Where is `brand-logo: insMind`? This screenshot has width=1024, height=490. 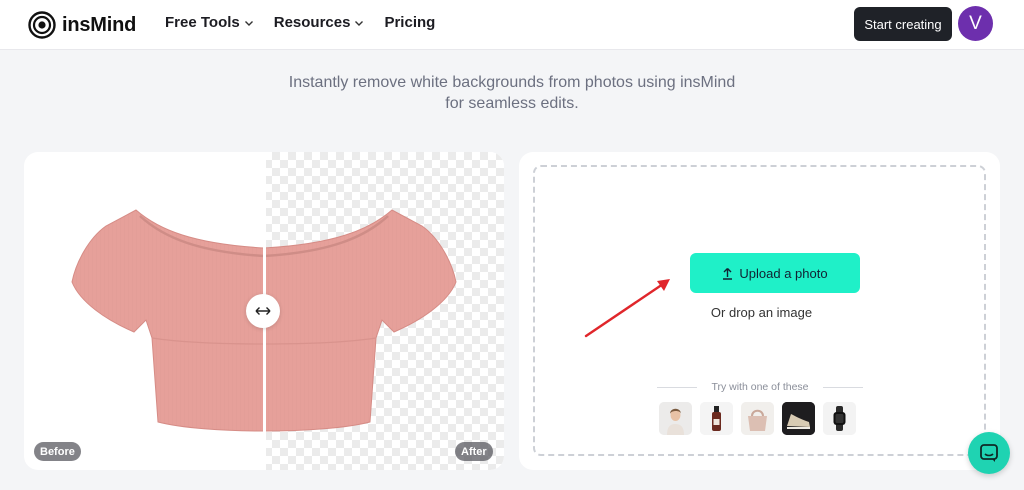
brand-logo: insMind is located at coordinates (82, 25).